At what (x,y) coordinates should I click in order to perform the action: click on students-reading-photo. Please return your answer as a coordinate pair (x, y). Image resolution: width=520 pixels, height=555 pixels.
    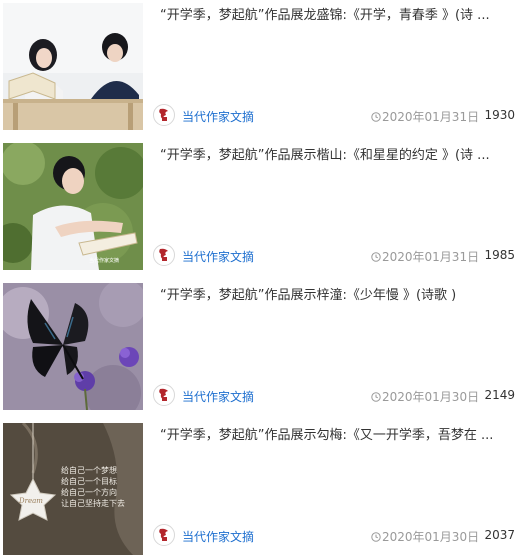
    Looking at the image, I should click on (73, 66).